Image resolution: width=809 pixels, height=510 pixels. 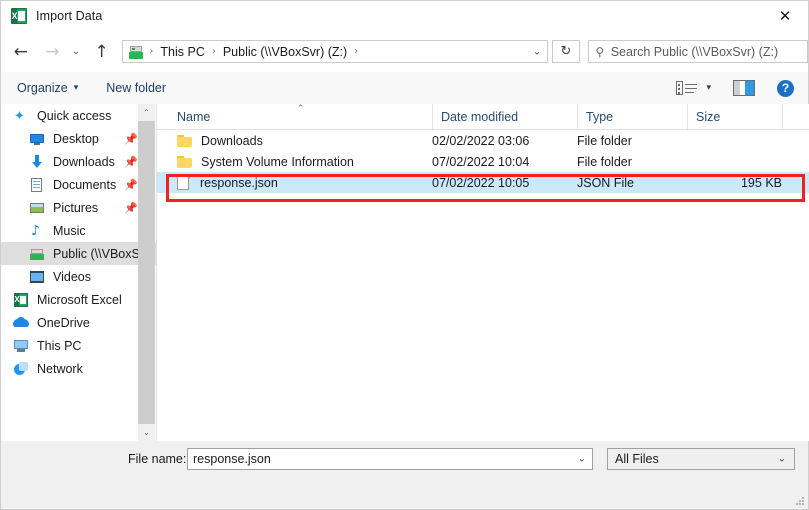 I want to click on file-name-label: File name:, so click(x=157, y=459).